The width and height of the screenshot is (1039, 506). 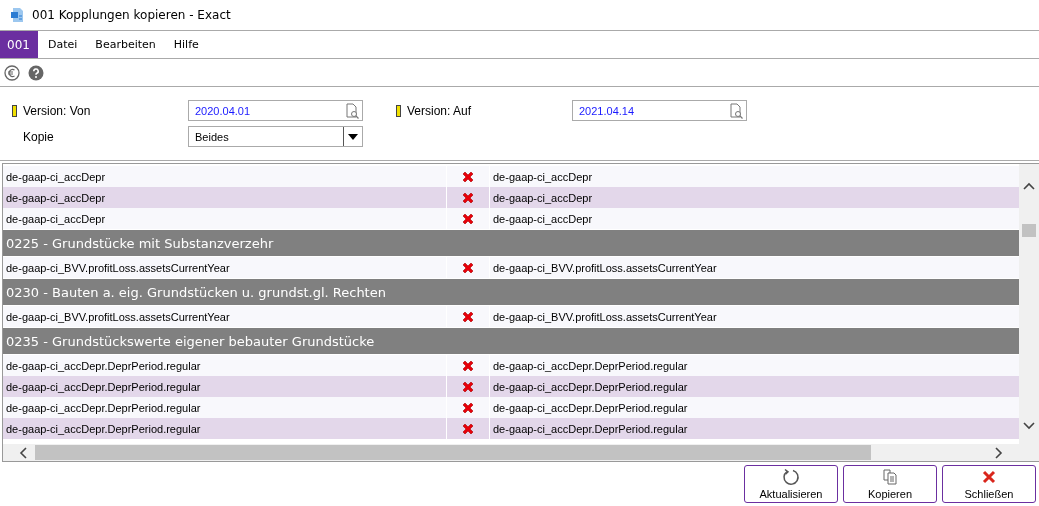 I want to click on close-icon, so click(x=989, y=477).